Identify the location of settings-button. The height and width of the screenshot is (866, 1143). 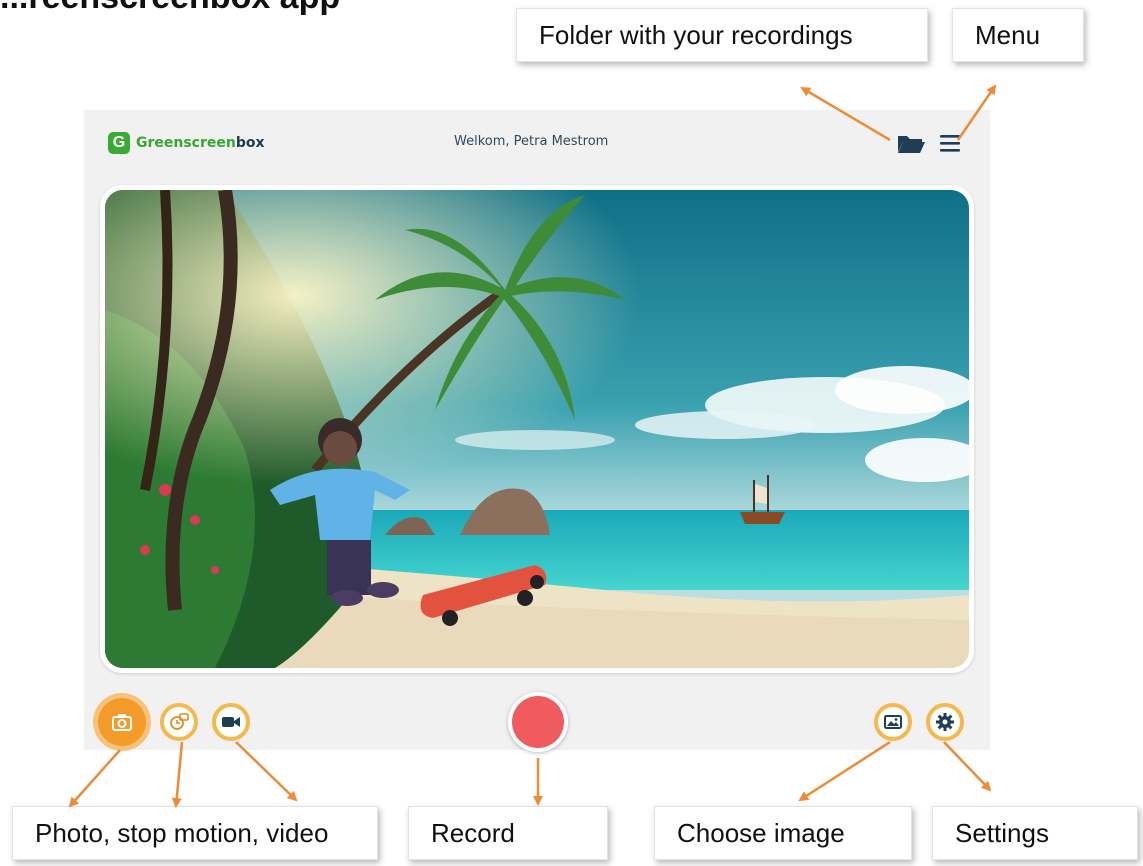
(945, 722).